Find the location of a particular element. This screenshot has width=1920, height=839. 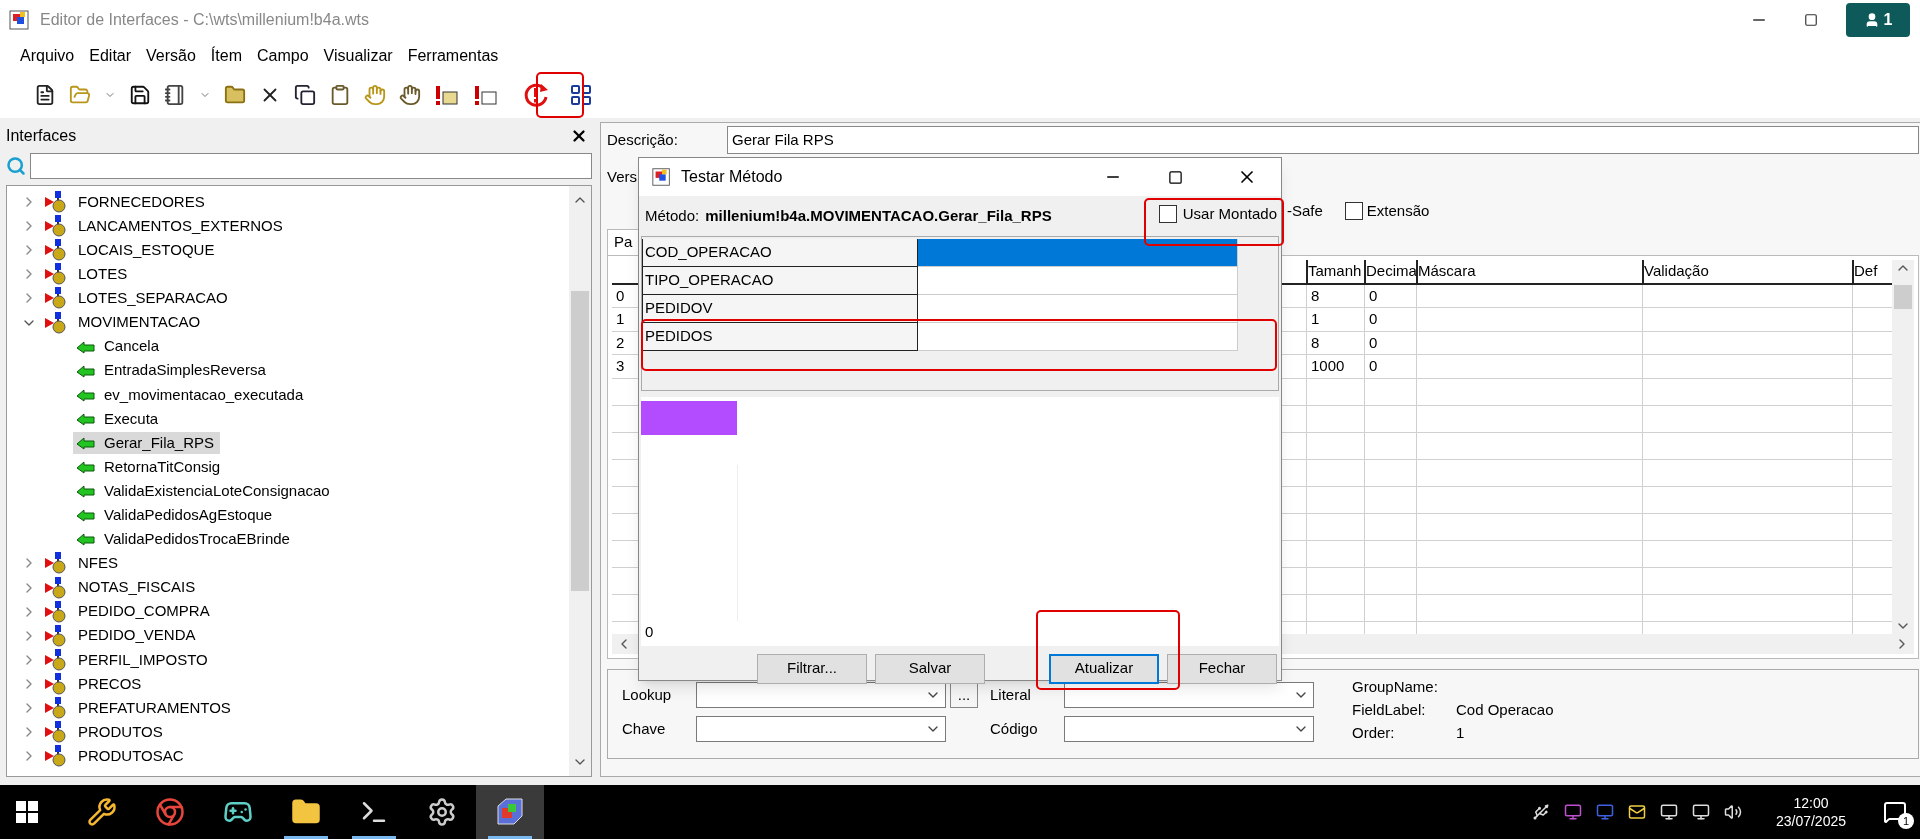

checkbox-label: Extensão is located at coordinates (1398, 210).